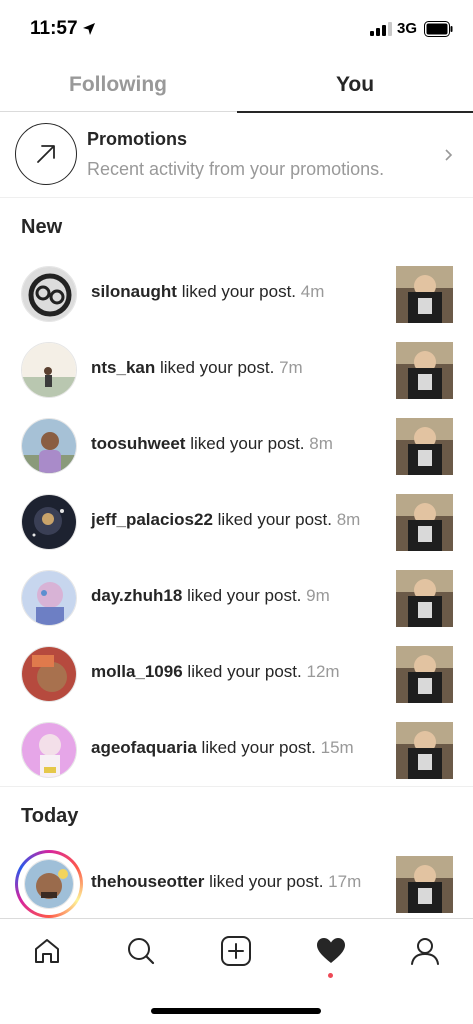 The image size is (473, 1024). I want to click on activity-row: toosuhweet liked your post. 8m, so click(236, 446).